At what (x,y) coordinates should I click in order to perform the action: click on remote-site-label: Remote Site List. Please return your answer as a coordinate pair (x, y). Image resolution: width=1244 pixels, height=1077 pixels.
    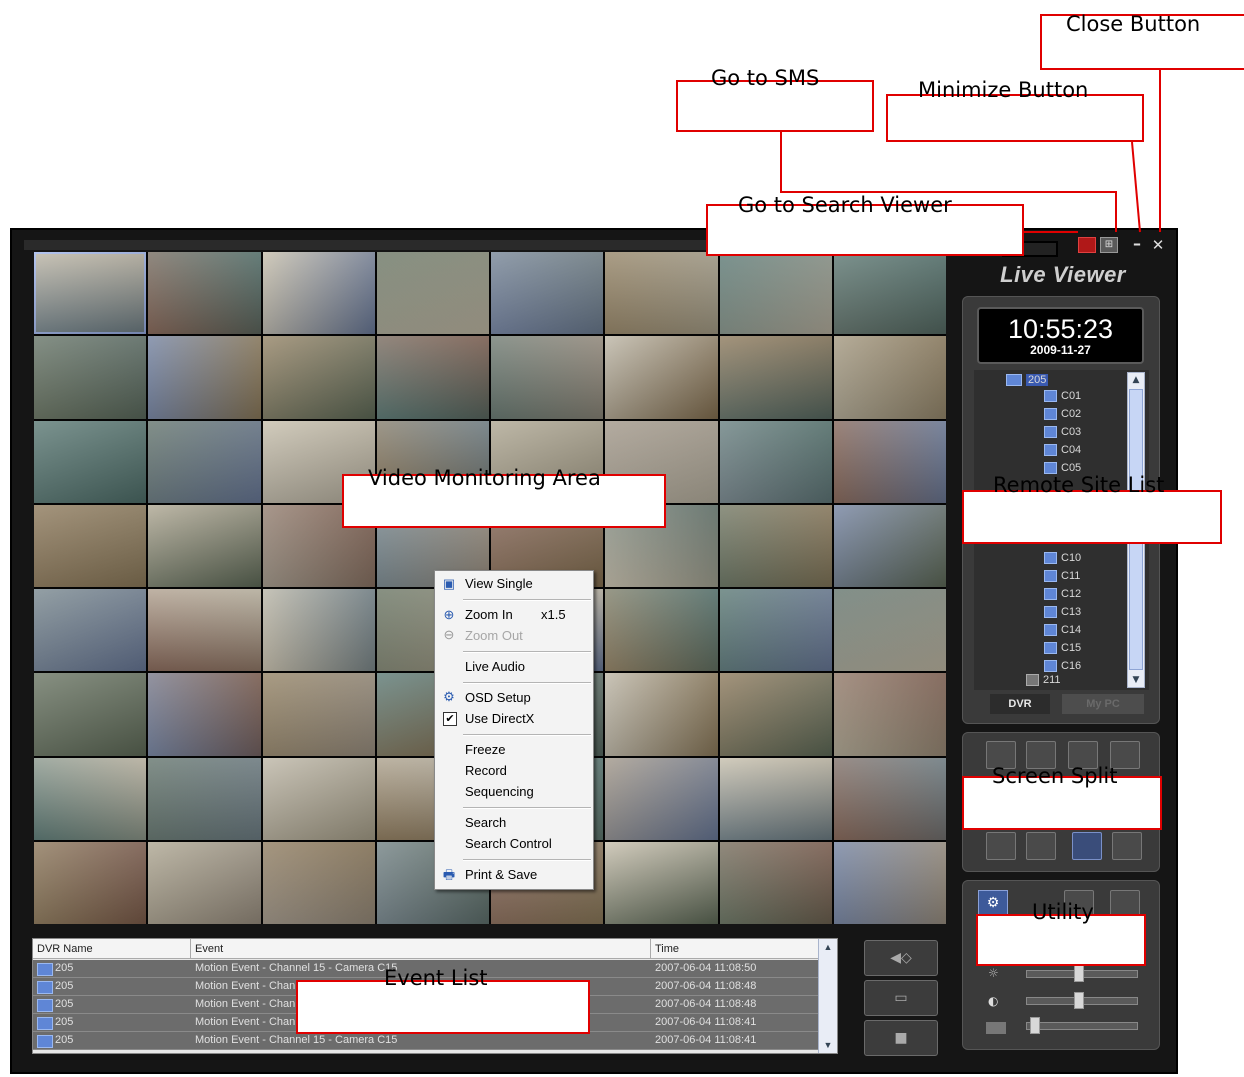
    Looking at the image, I should click on (1079, 485).